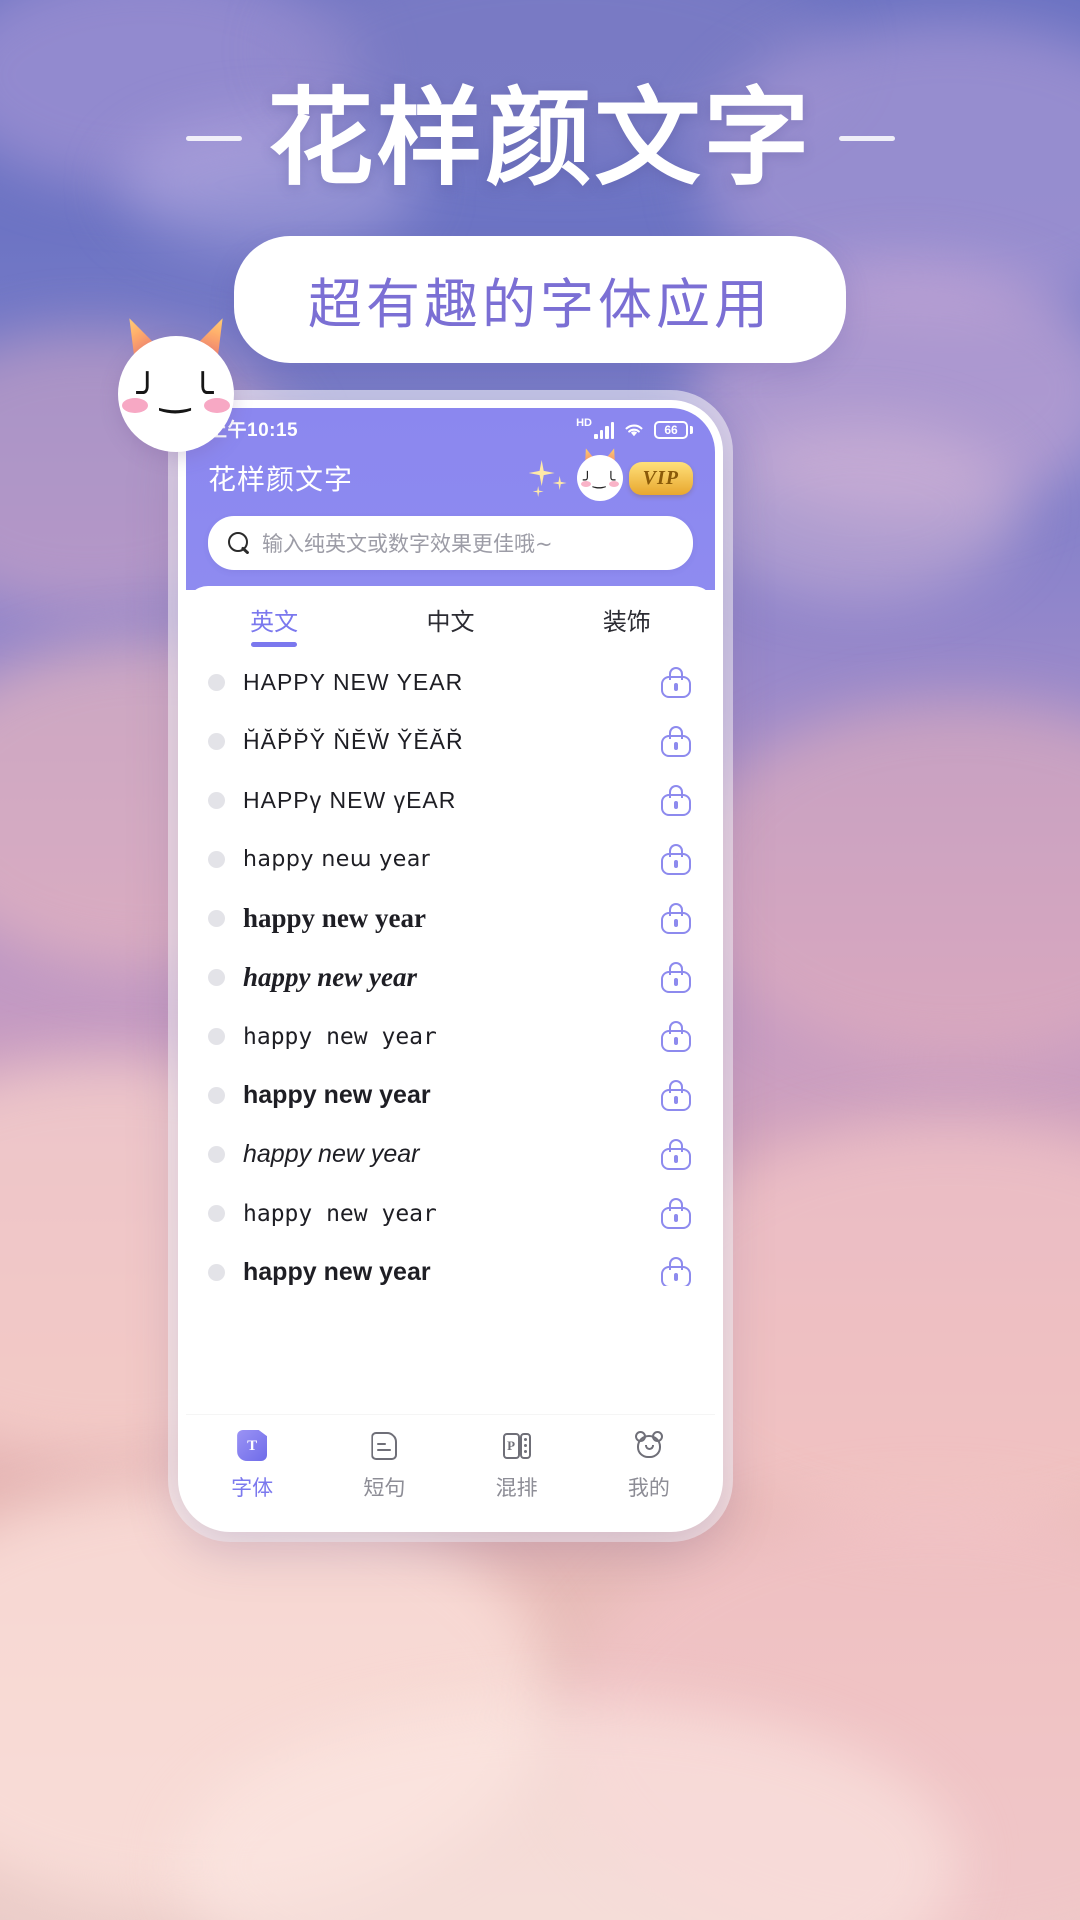 The height and width of the screenshot is (1920, 1080). I want to click on nav-label: 字体, so click(252, 1488).